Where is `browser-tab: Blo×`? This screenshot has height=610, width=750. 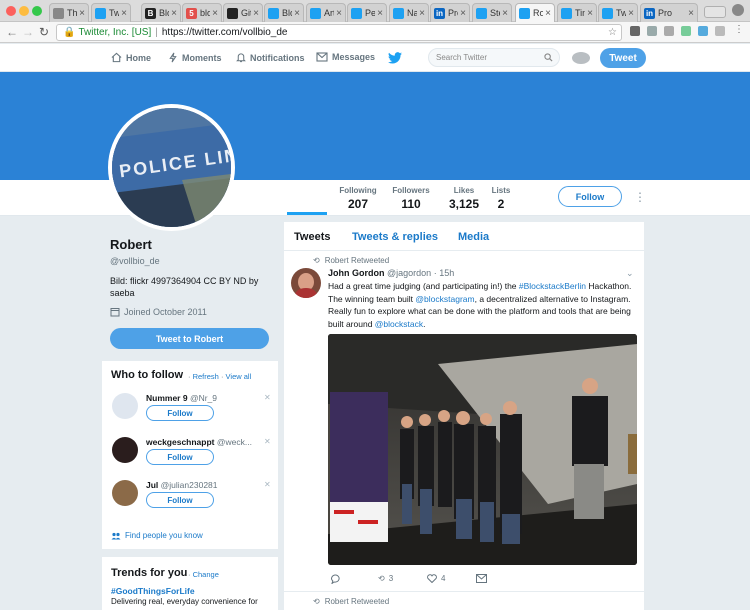 browser-tab: Blo× is located at coordinates (284, 12).